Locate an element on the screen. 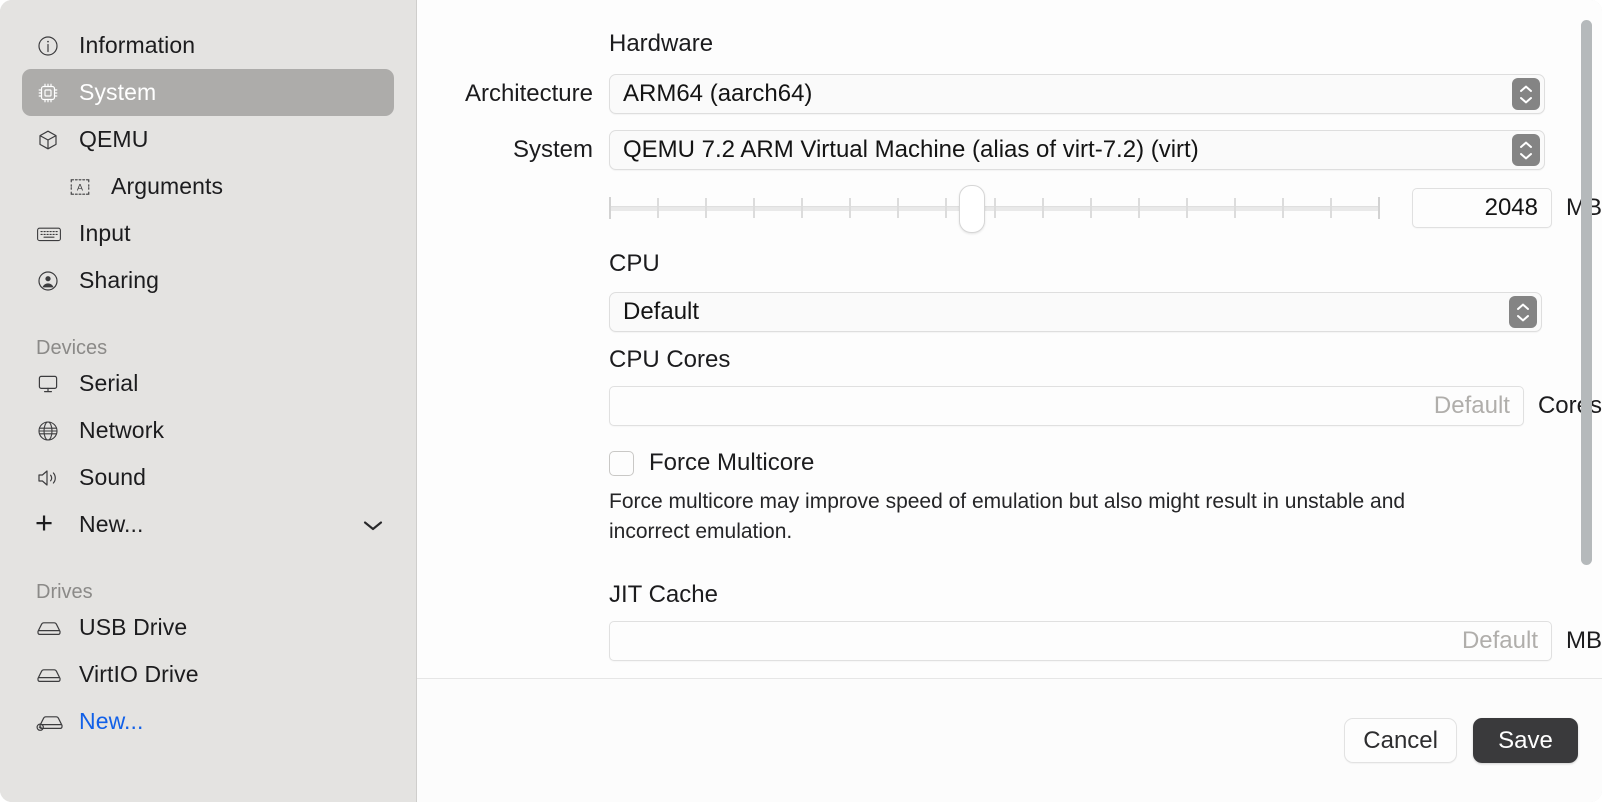  sidebar-item-network: Network is located at coordinates (208, 430).